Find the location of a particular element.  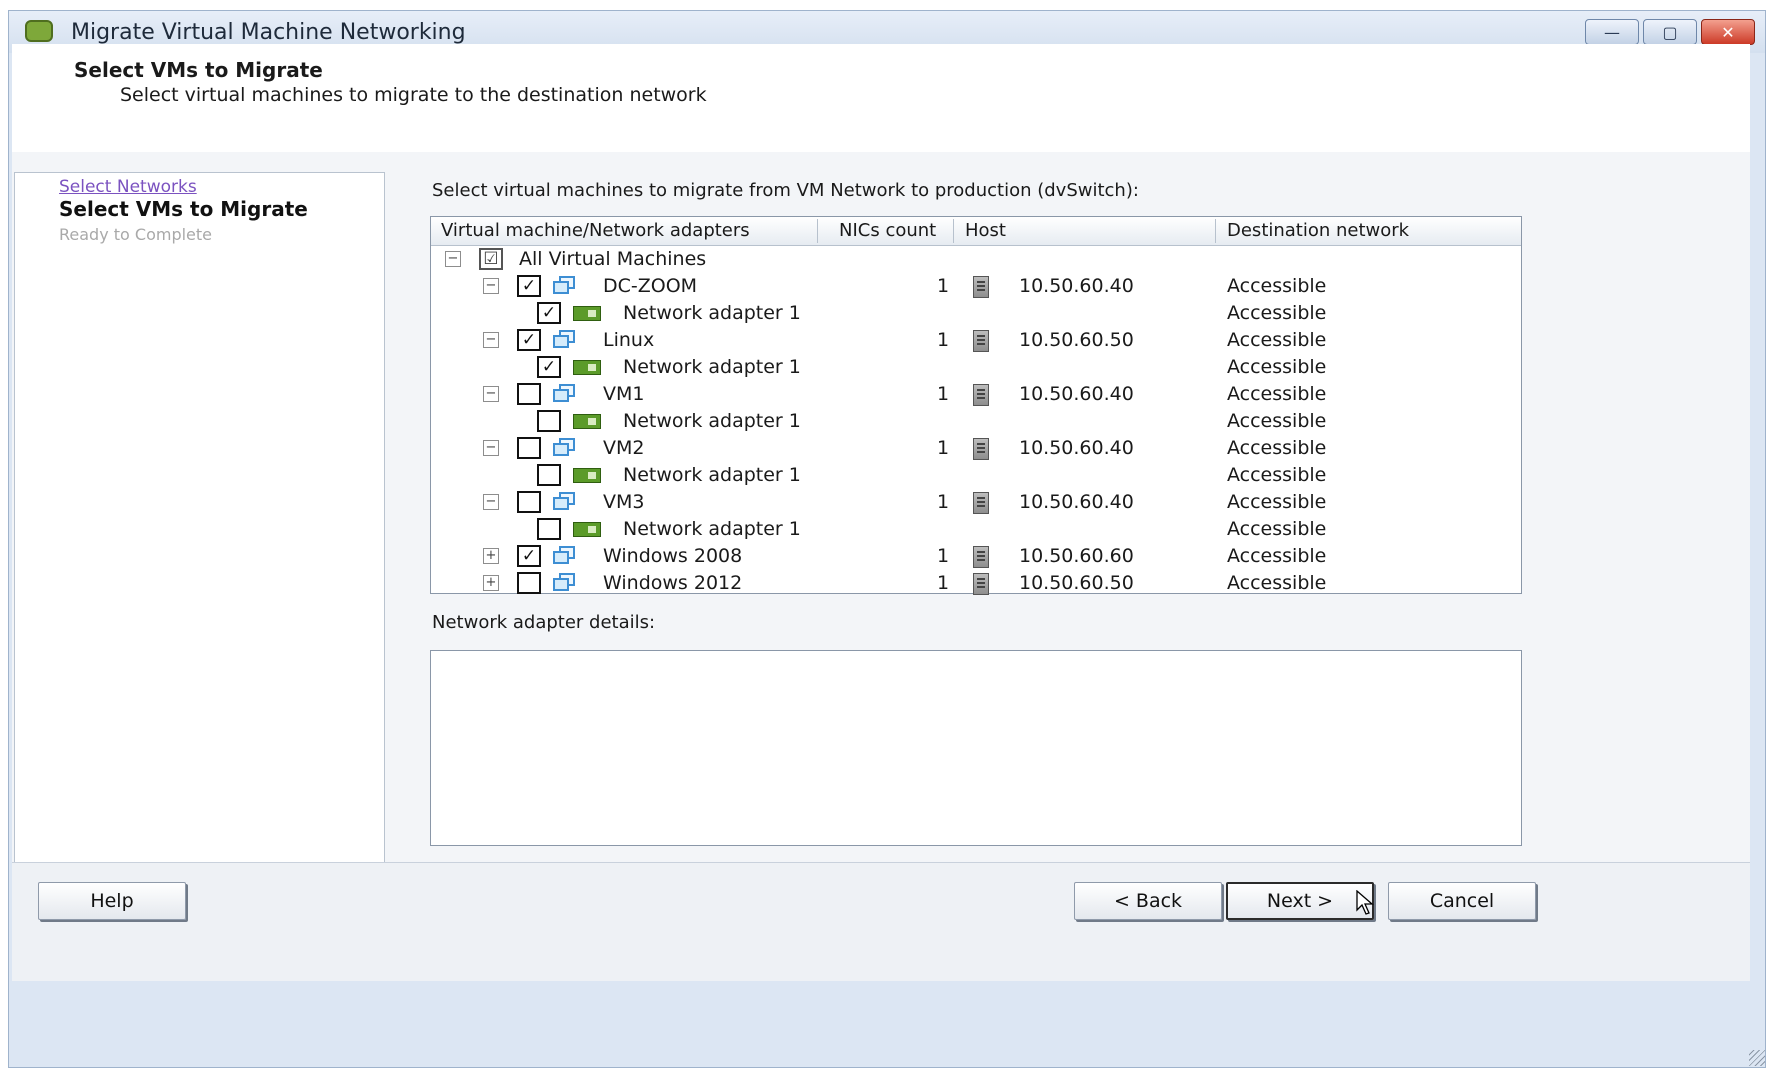

migrate-network-icon is located at coordinates (39, 31).